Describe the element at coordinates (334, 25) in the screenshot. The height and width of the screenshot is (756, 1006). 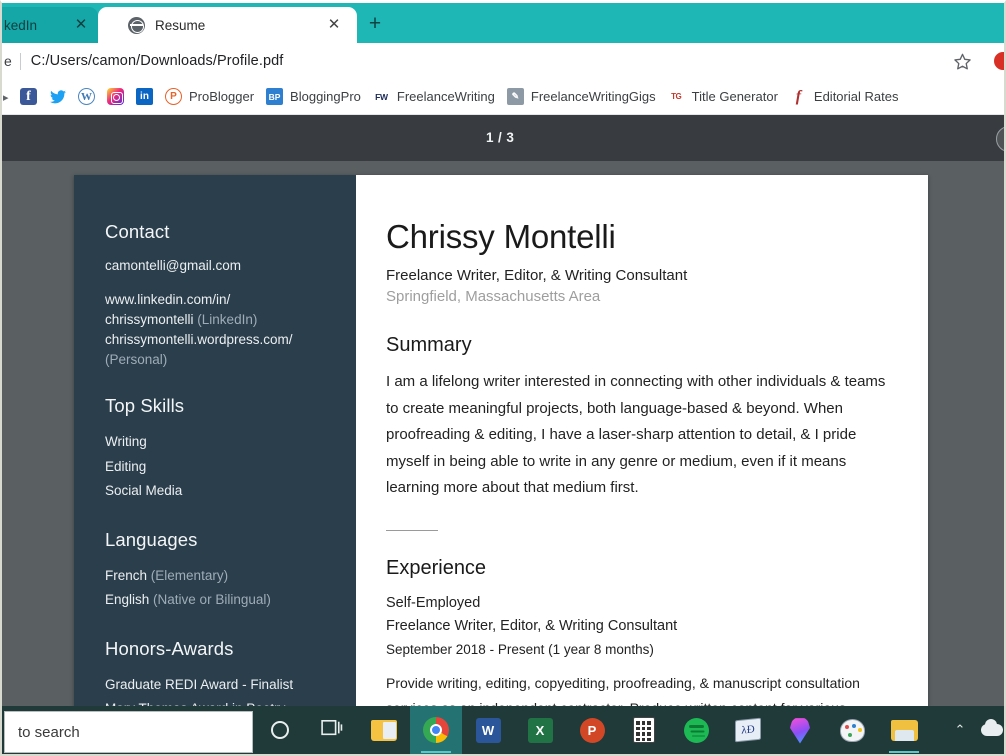
I see `tab-resume-close-icon: ✕` at that location.